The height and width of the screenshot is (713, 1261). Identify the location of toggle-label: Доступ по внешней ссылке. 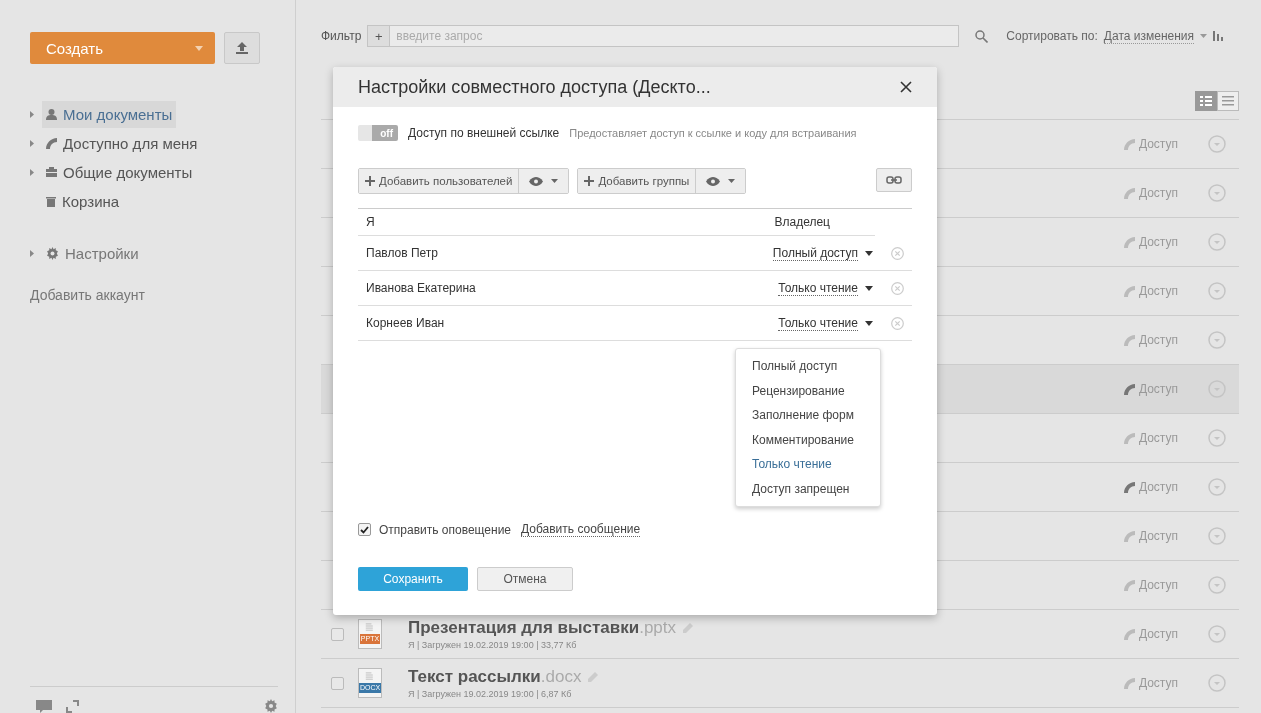
(484, 133).